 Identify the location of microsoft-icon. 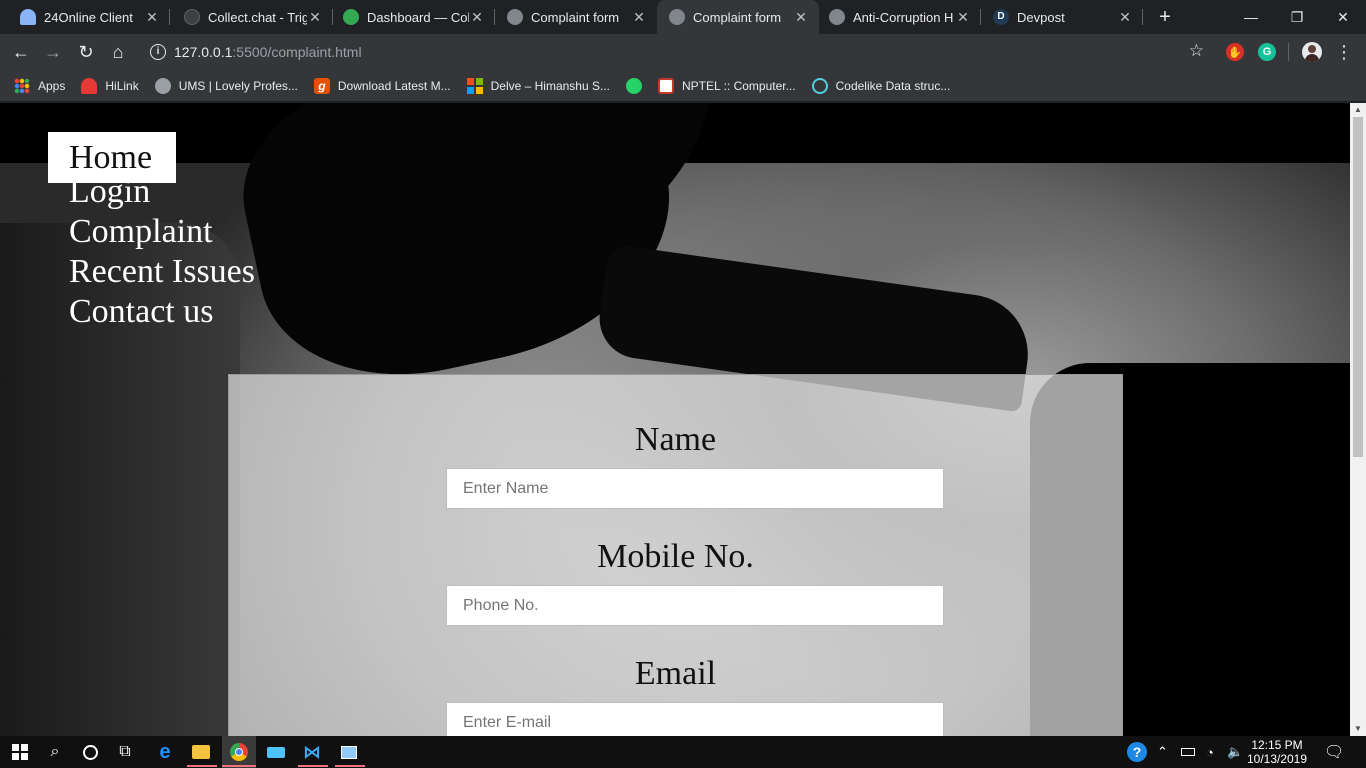
(474, 85).